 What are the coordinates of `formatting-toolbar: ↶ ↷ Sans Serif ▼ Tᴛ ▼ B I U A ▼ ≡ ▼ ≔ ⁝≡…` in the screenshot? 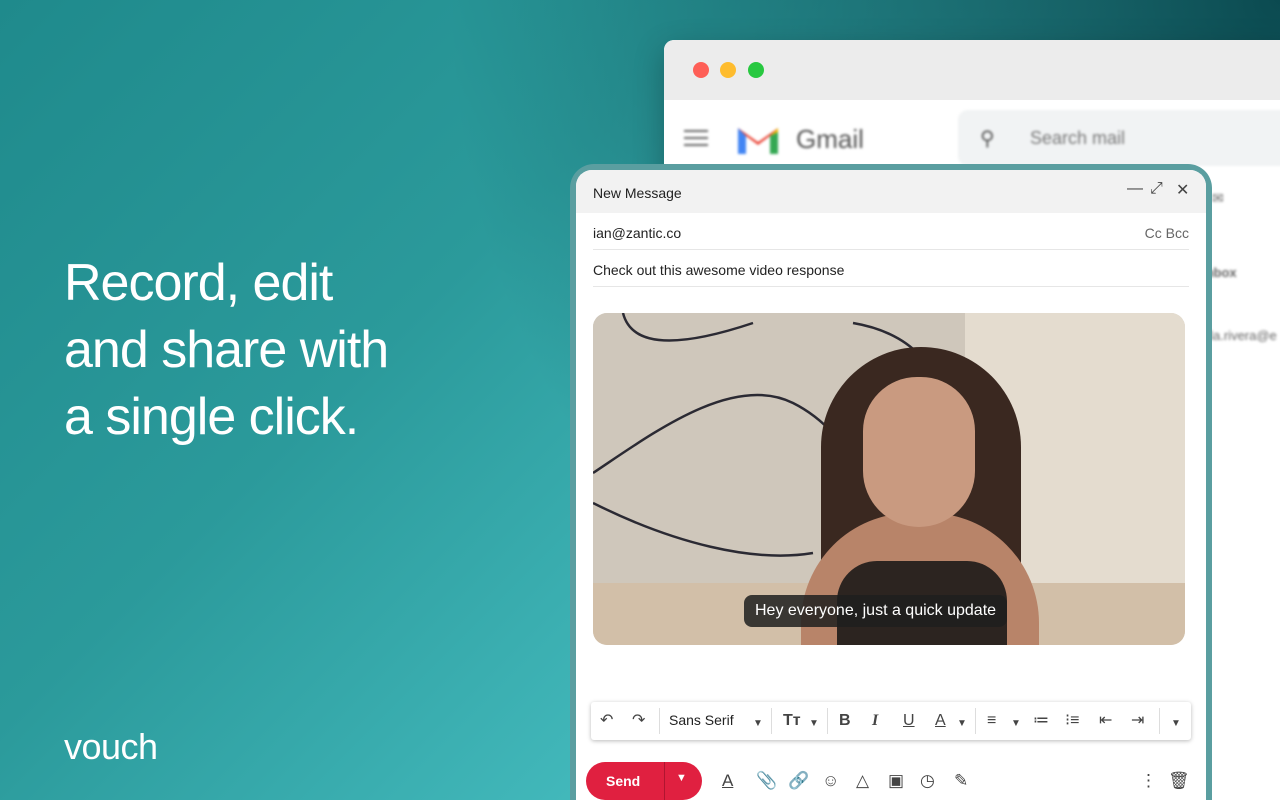 It's located at (891, 721).